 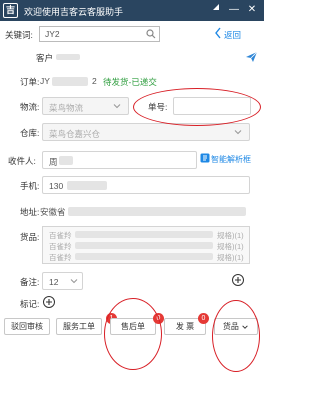 I want to click on logistics-label: 物流:, so click(x=30, y=107).